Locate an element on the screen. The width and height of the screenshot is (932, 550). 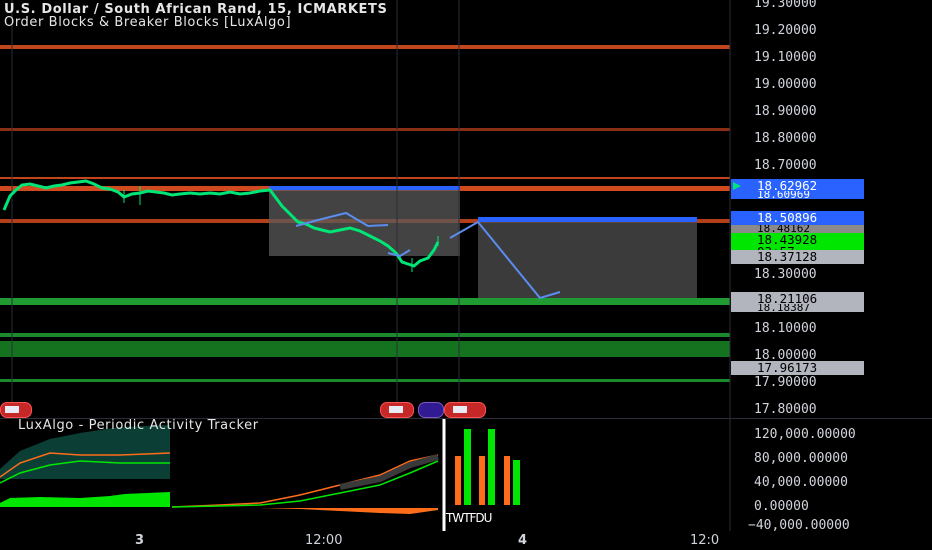
oscillator-axis-label: 80,000.00000 is located at coordinates (801, 458).